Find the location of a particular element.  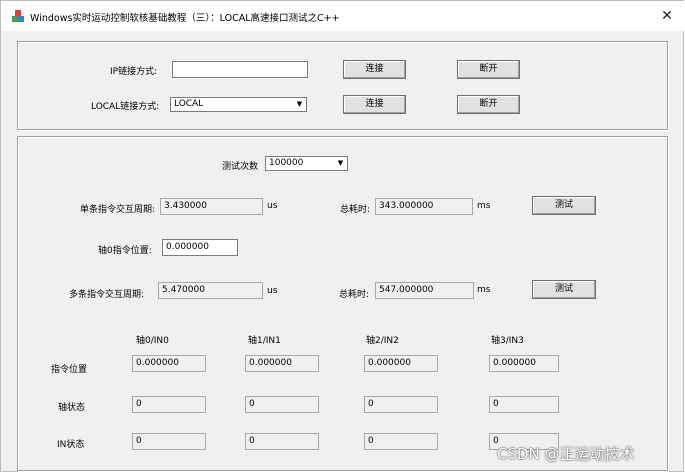

in1-status: 0 is located at coordinates (282, 441).